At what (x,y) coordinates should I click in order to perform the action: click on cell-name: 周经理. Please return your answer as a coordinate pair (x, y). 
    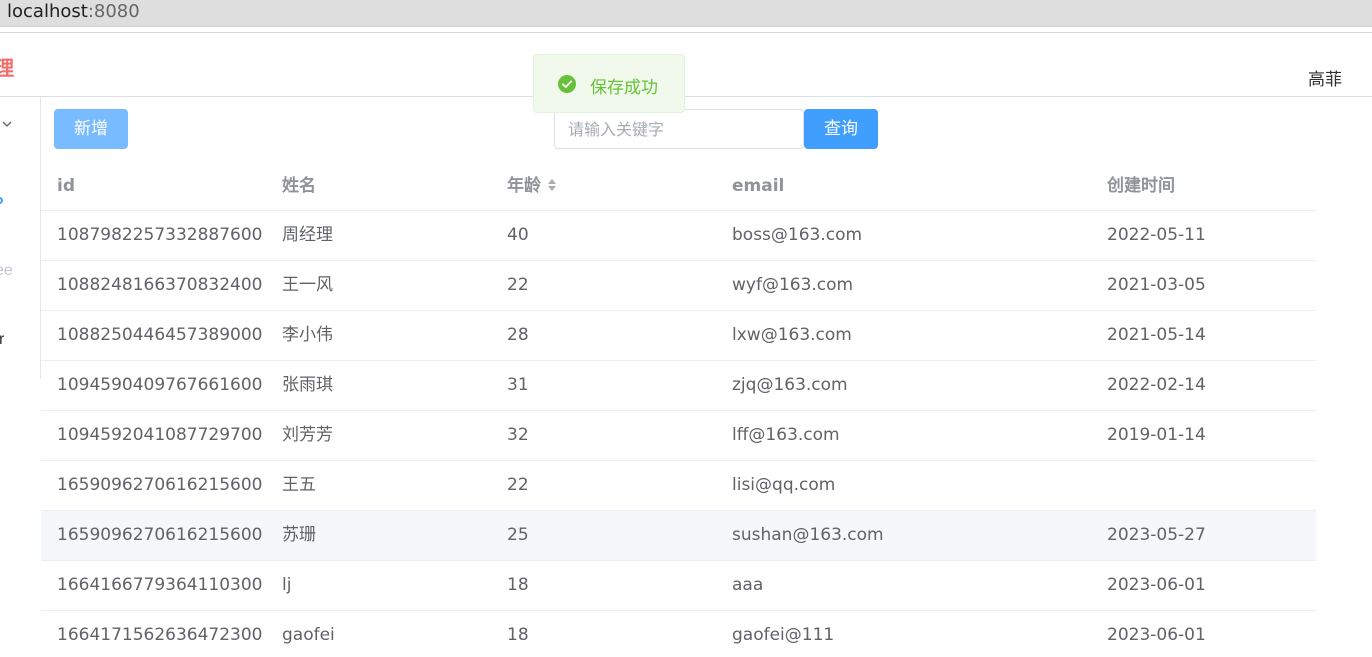
    Looking at the image, I should click on (307, 235).